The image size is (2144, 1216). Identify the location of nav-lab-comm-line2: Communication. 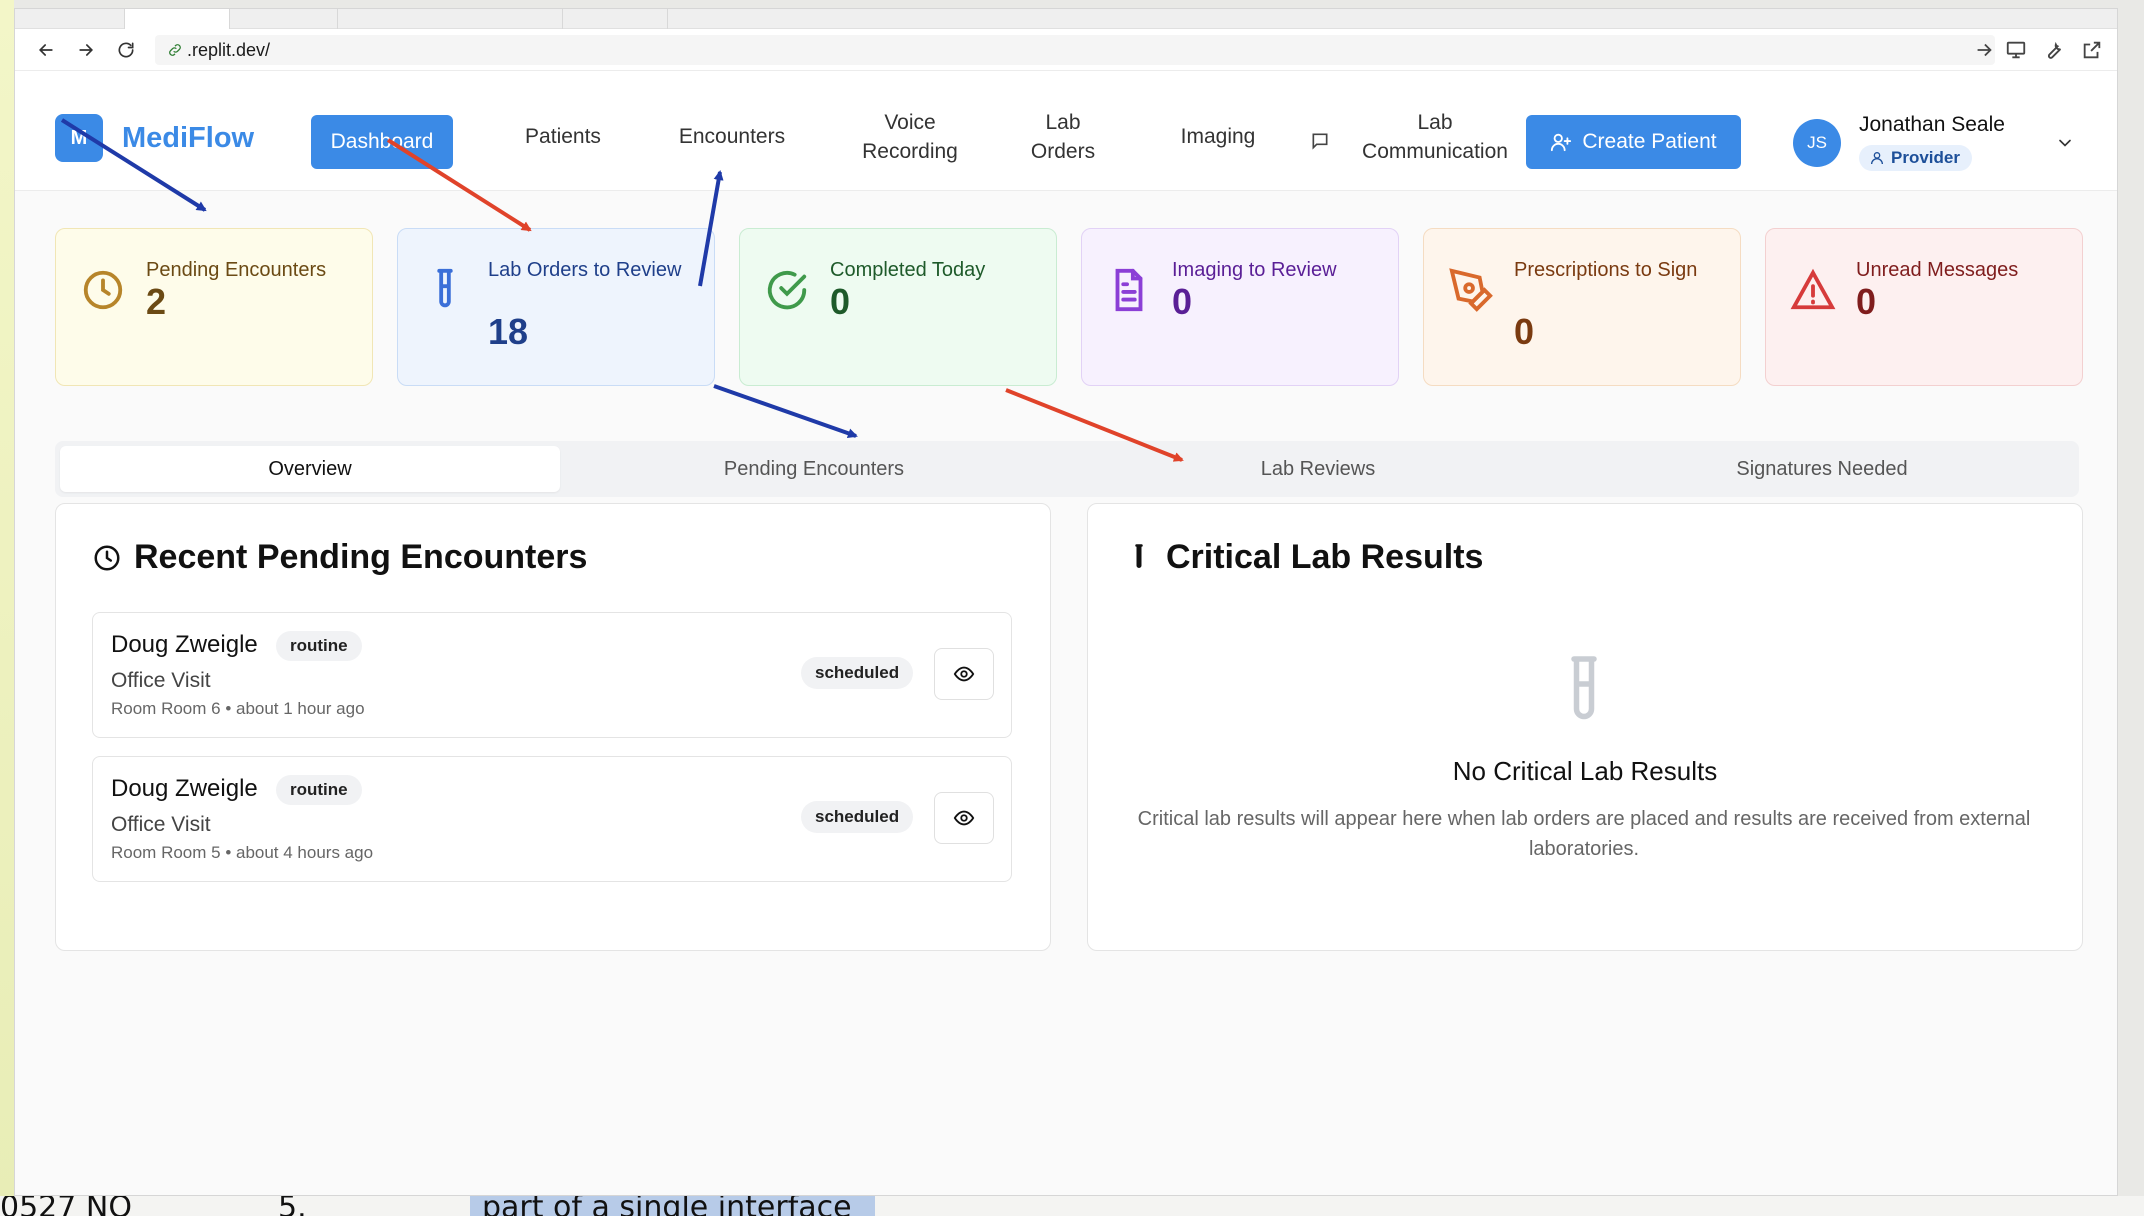
(1435, 151).